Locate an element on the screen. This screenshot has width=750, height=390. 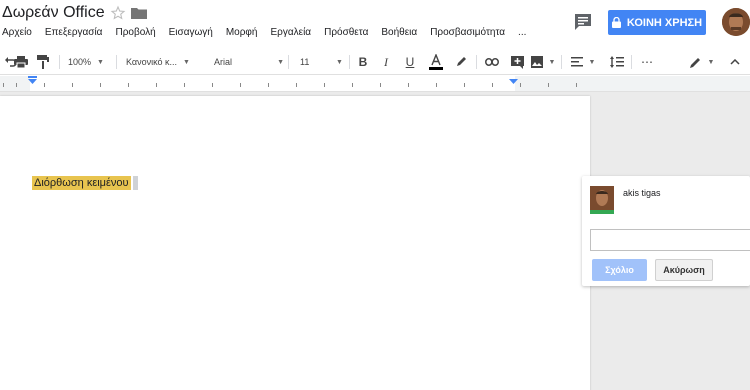
link-icon is located at coordinates (492, 62).